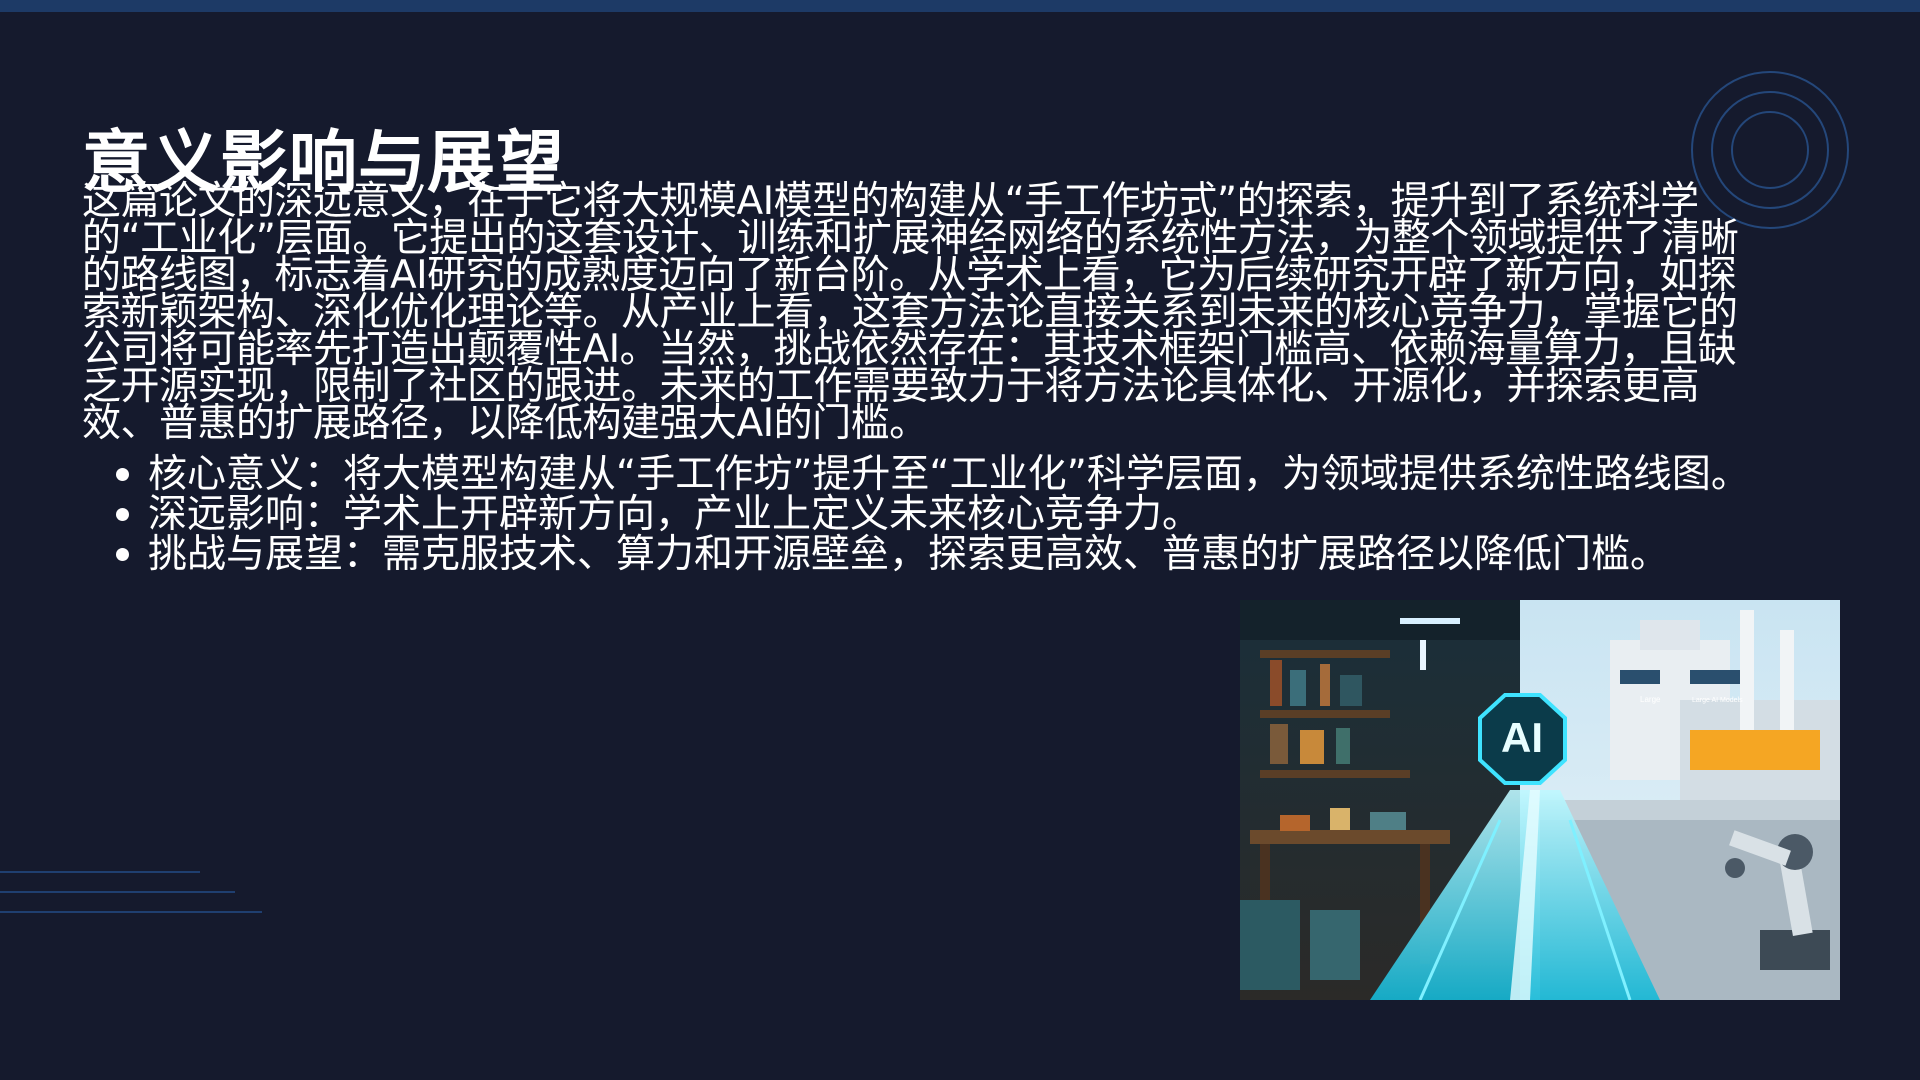 The width and height of the screenshot is (1920, 1080). I want to click on bullet-item: 挑战与展望：需克服技术、算力和开源壁垒，探索更高效、普惠的扩展路径以降低门槛。, so click(972, 555).